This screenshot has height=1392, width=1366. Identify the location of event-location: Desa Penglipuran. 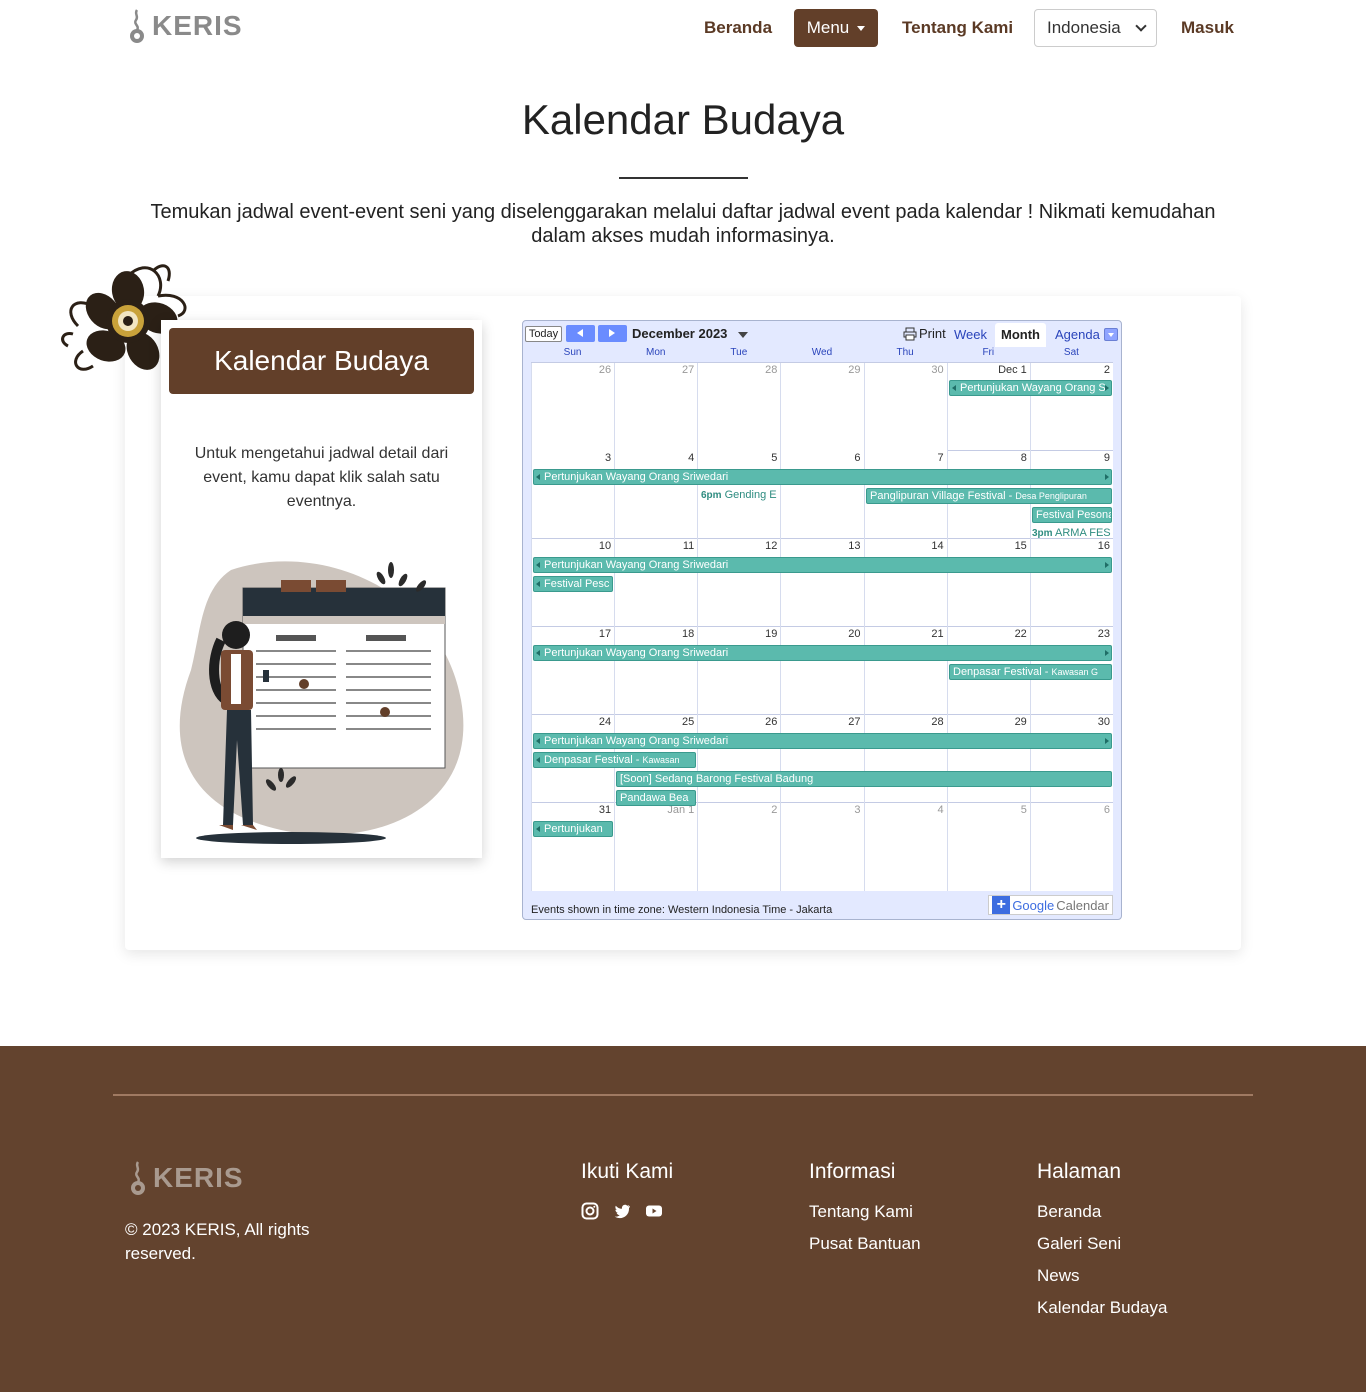
(1051, 496).